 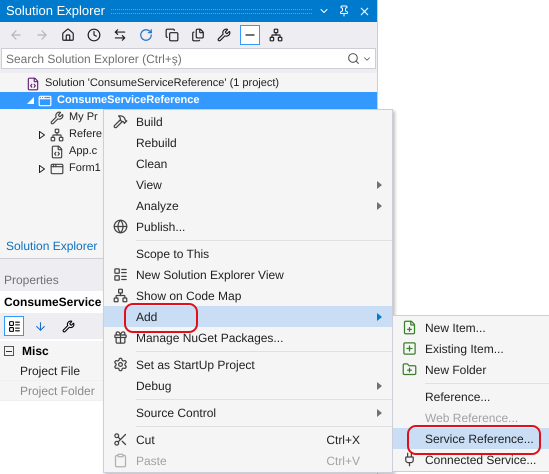 What do you see at coordinates (57, 391) in the screenshot?
I see `property-name: Project Folder` at bounding box center [57, 391].